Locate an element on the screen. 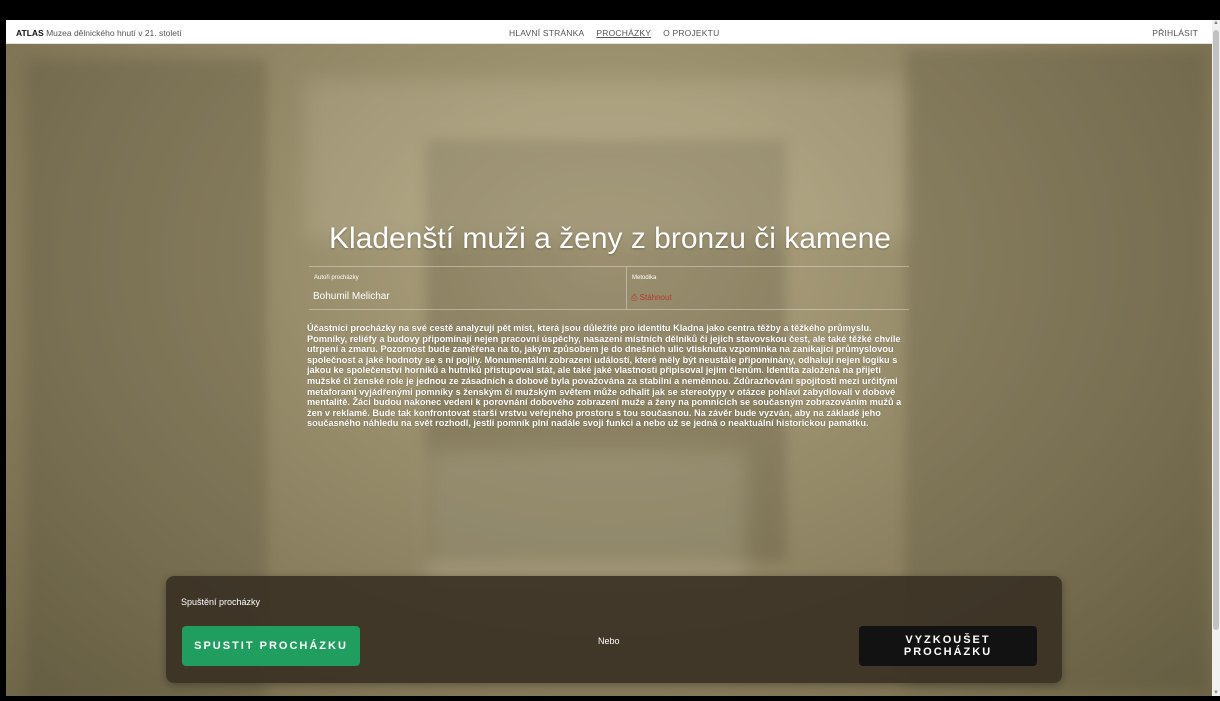  walk-title: Kladenští muži a ženy z bronzu či kamene is located at coordinates (610, 238).